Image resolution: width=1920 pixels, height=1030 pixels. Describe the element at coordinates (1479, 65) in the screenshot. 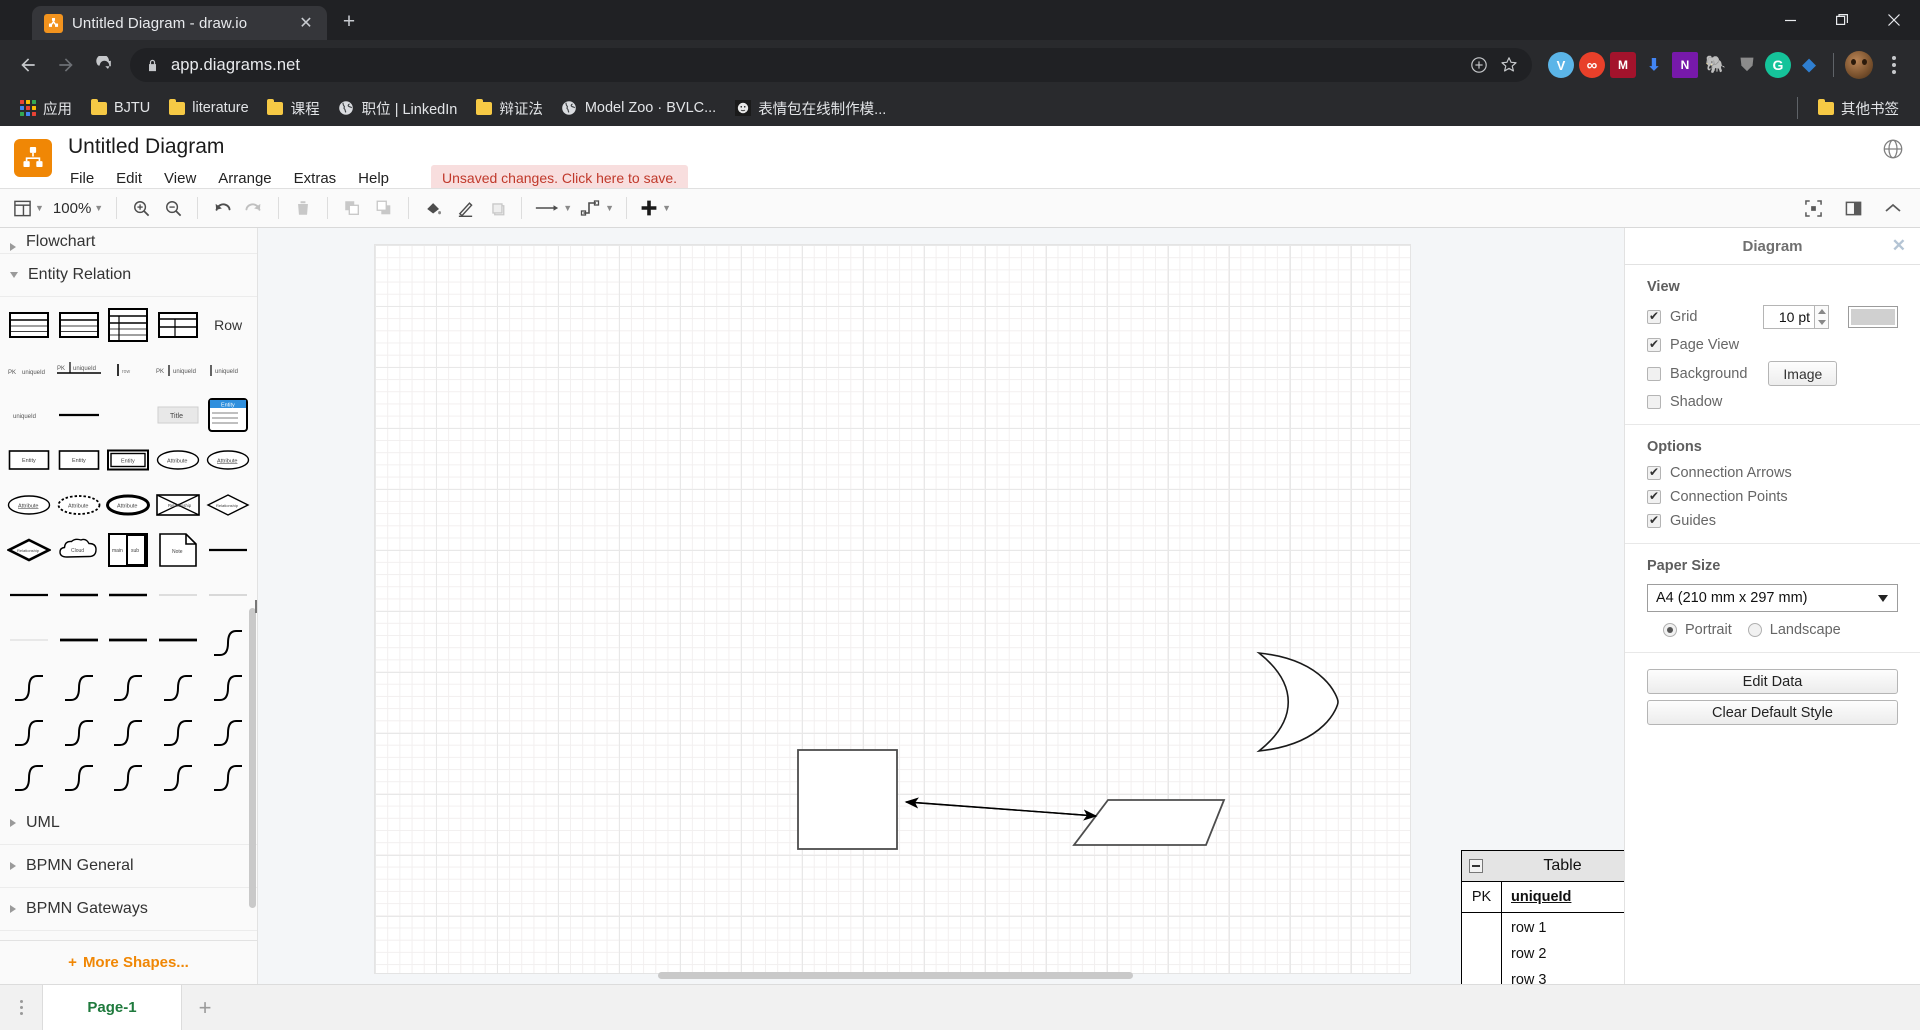

I see `add-to-icon` at that location.